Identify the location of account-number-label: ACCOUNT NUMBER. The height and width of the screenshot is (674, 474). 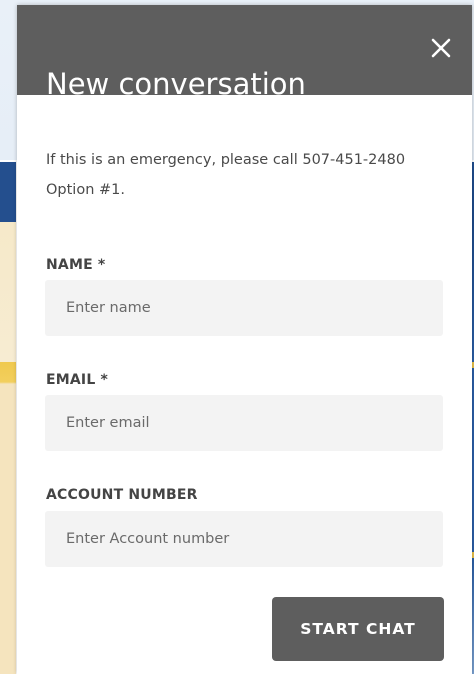
(122, 495).